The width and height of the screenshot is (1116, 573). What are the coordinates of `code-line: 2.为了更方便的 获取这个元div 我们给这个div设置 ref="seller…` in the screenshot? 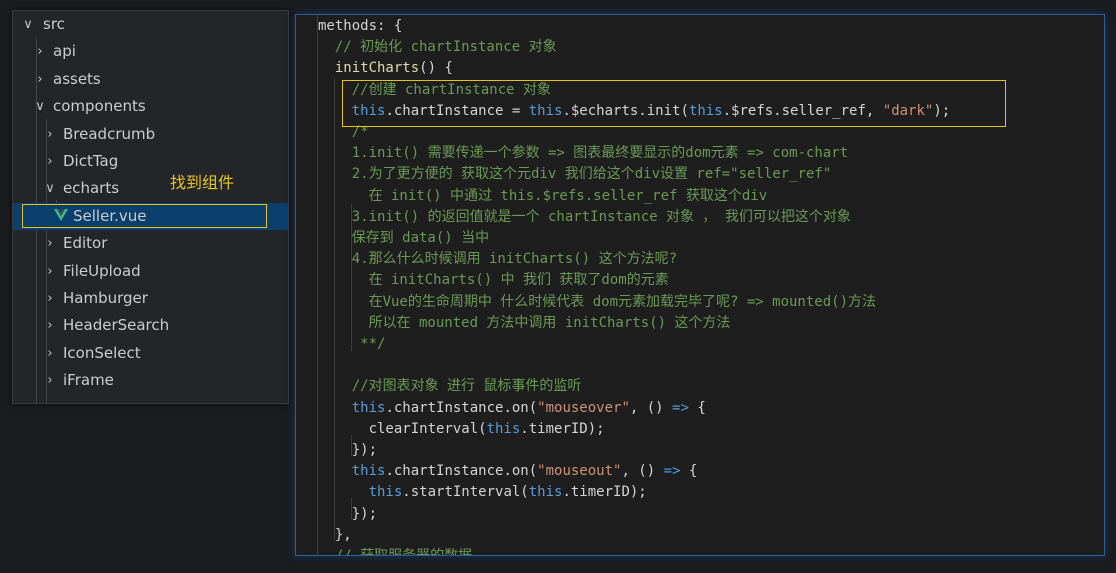 It's located at (575, 174).